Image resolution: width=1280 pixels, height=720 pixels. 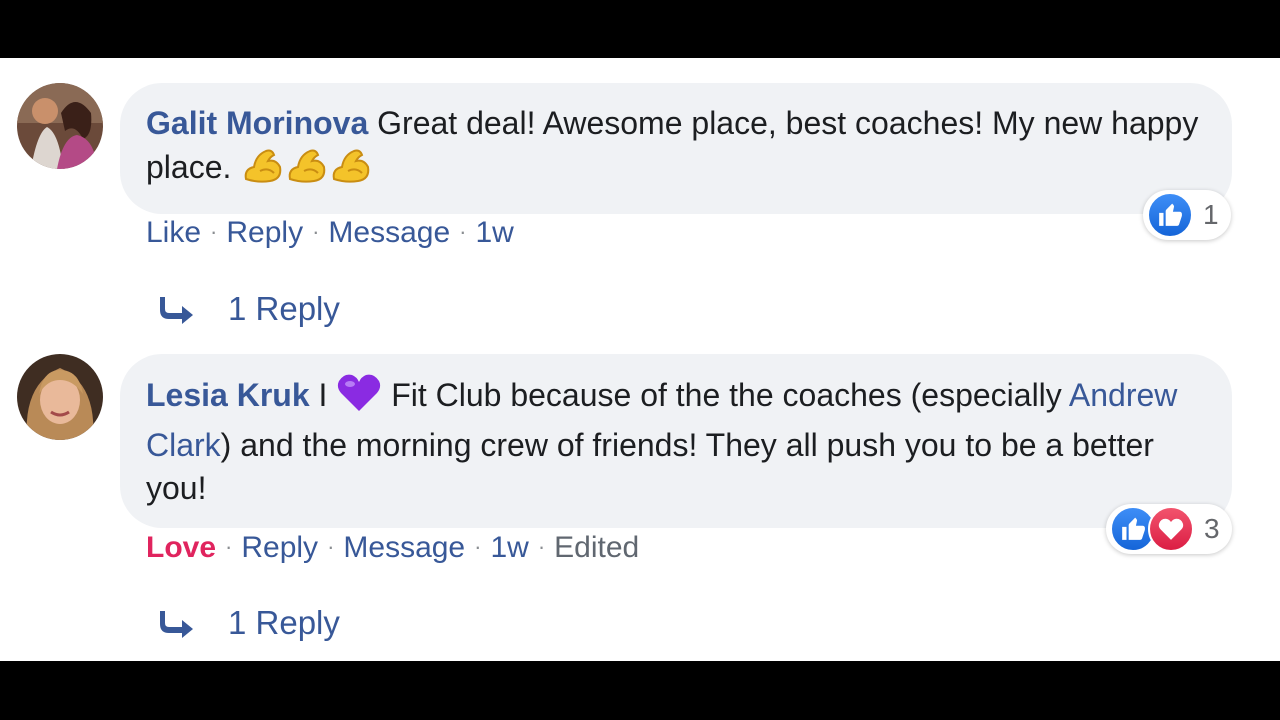 I want to click on reactions-summary: 3, so click(x=1169, y=529).